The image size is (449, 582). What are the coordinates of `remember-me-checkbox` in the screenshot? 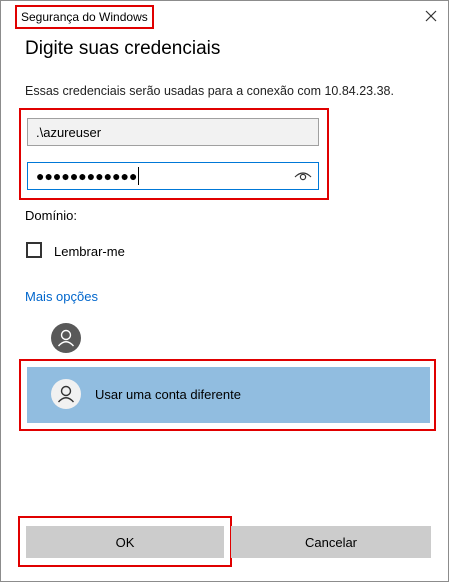 It's located at (34, 250).